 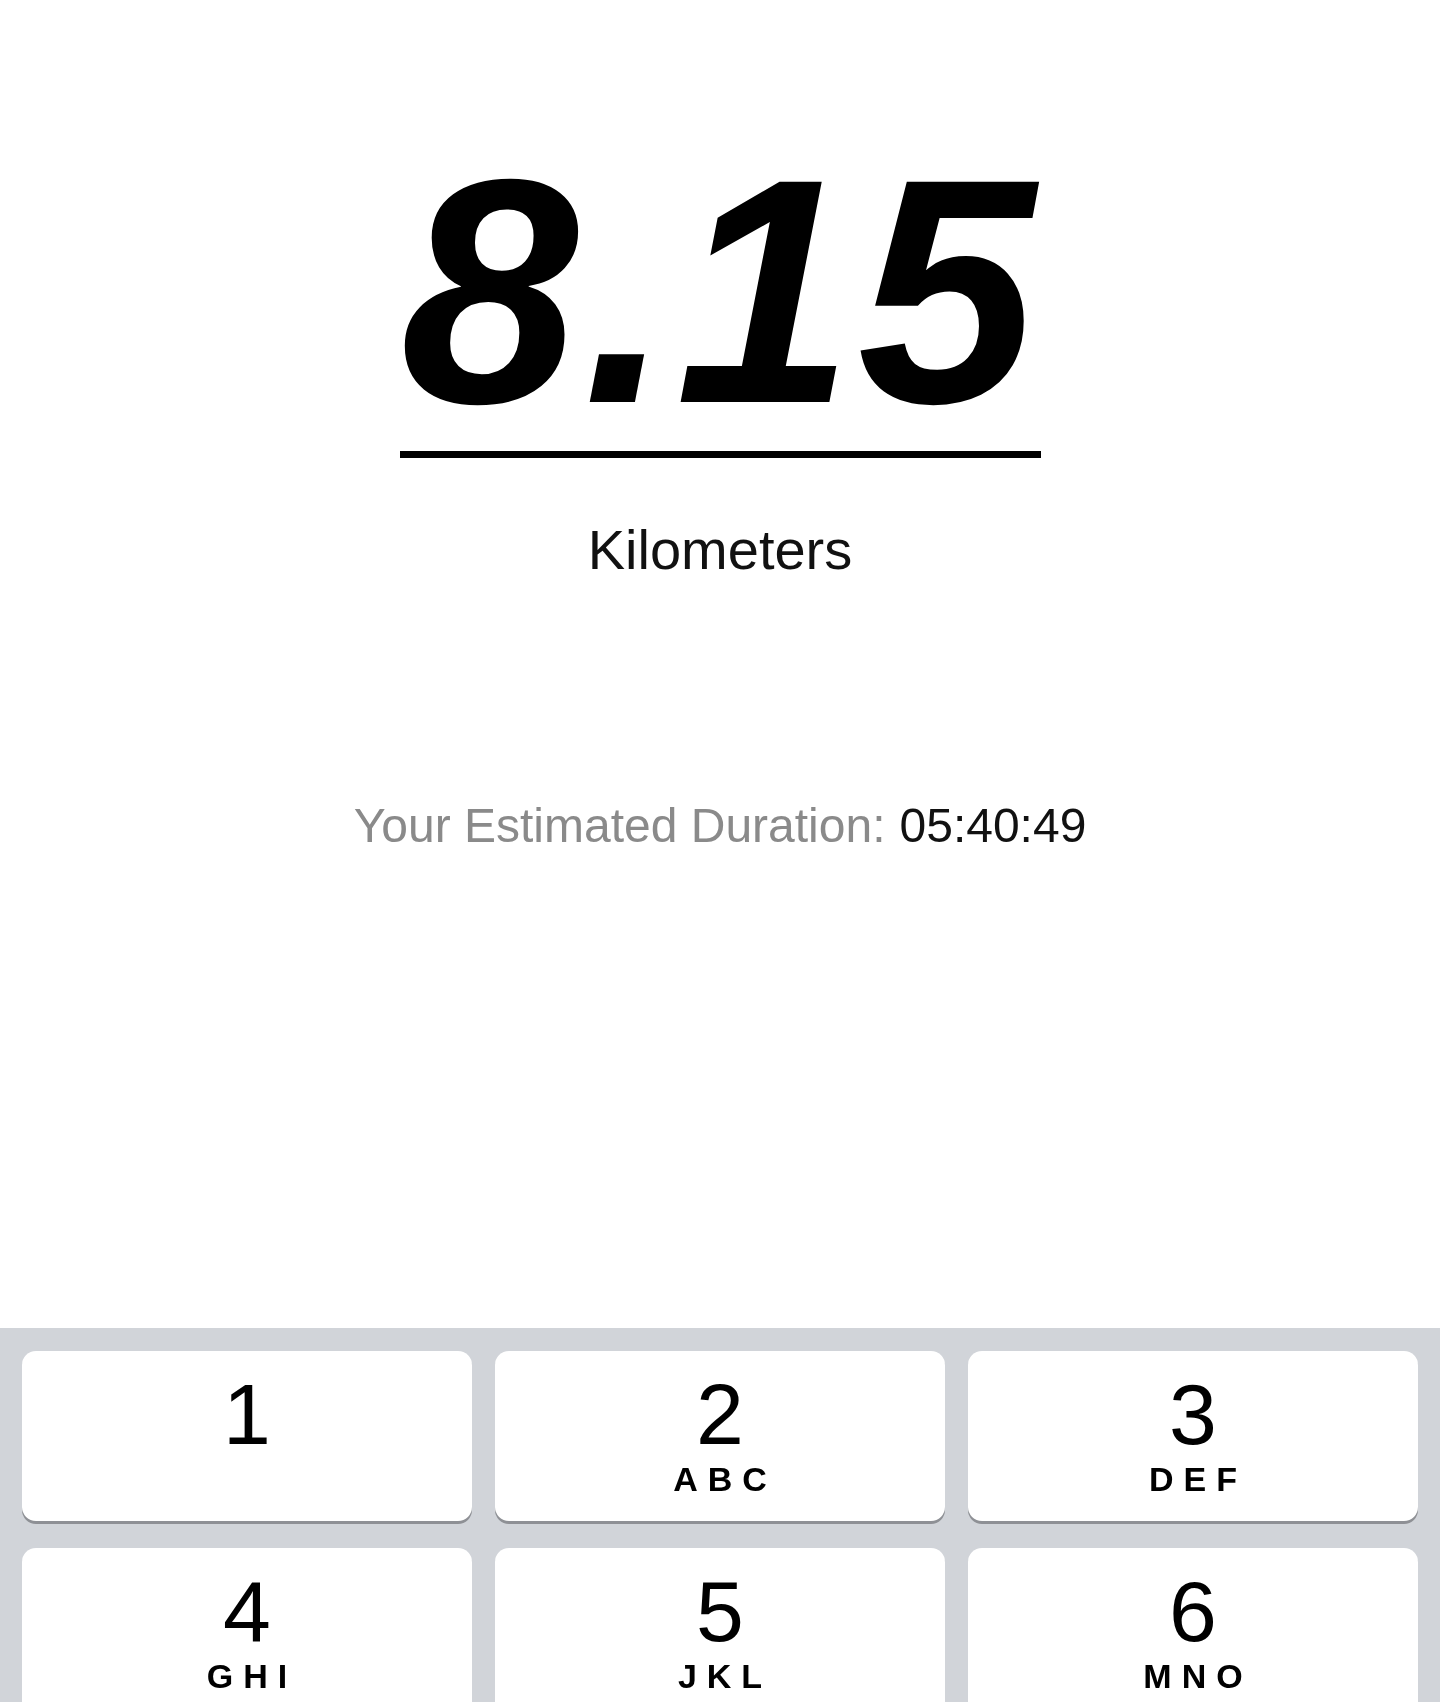 What do you see at coordinates (619, 826) in the screenshot?
I see `duration-label: Your Estimated Duration:` at bounding box center [619, 826].